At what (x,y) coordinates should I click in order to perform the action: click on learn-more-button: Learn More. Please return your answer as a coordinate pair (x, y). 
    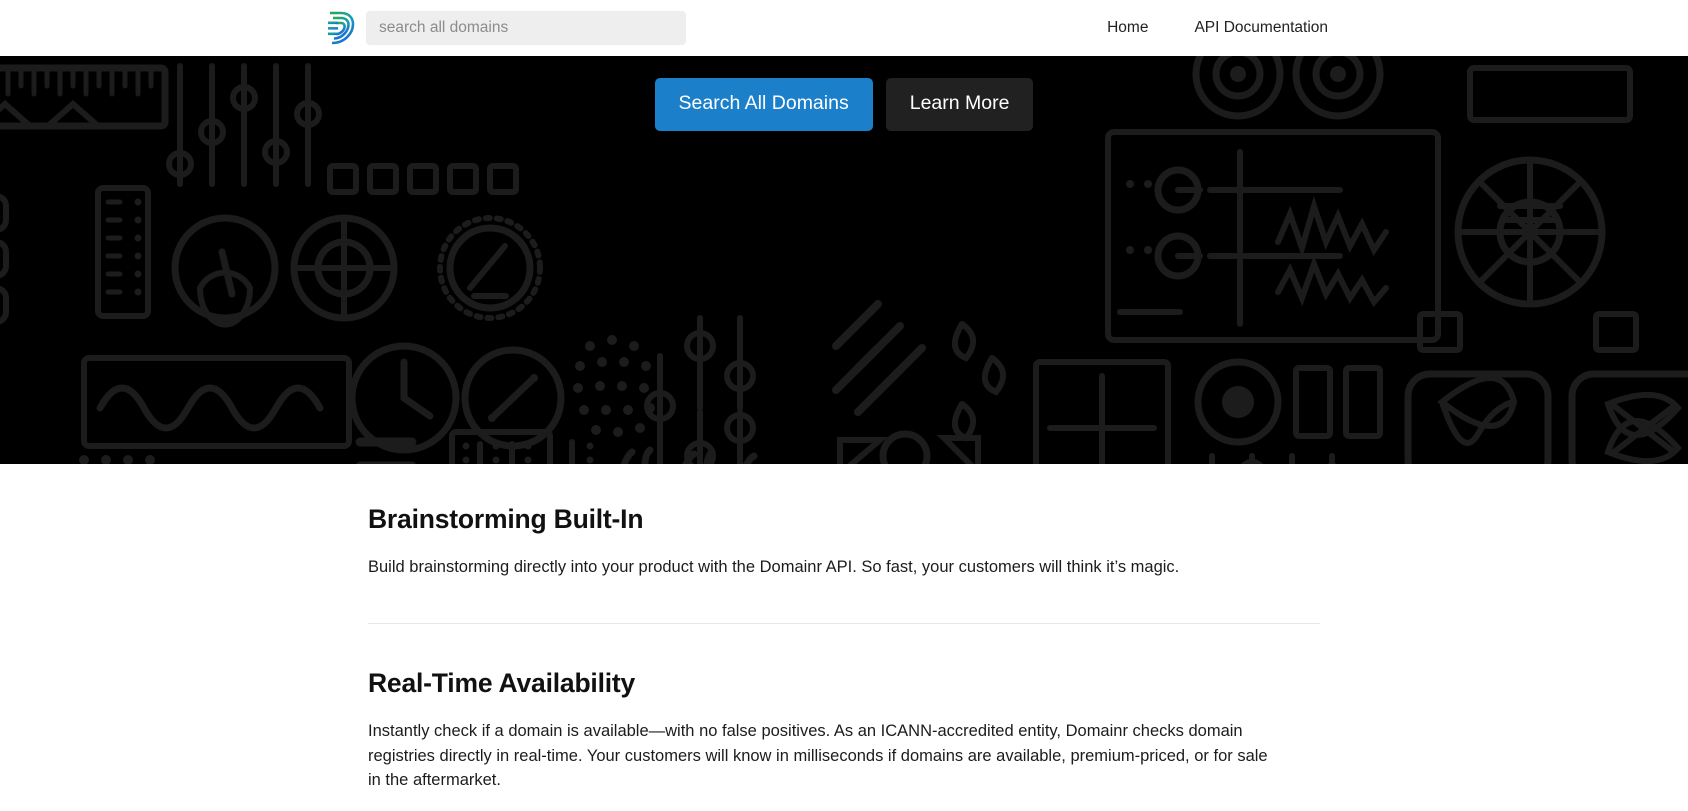
    Looking at the image, I should click on (959, 104).